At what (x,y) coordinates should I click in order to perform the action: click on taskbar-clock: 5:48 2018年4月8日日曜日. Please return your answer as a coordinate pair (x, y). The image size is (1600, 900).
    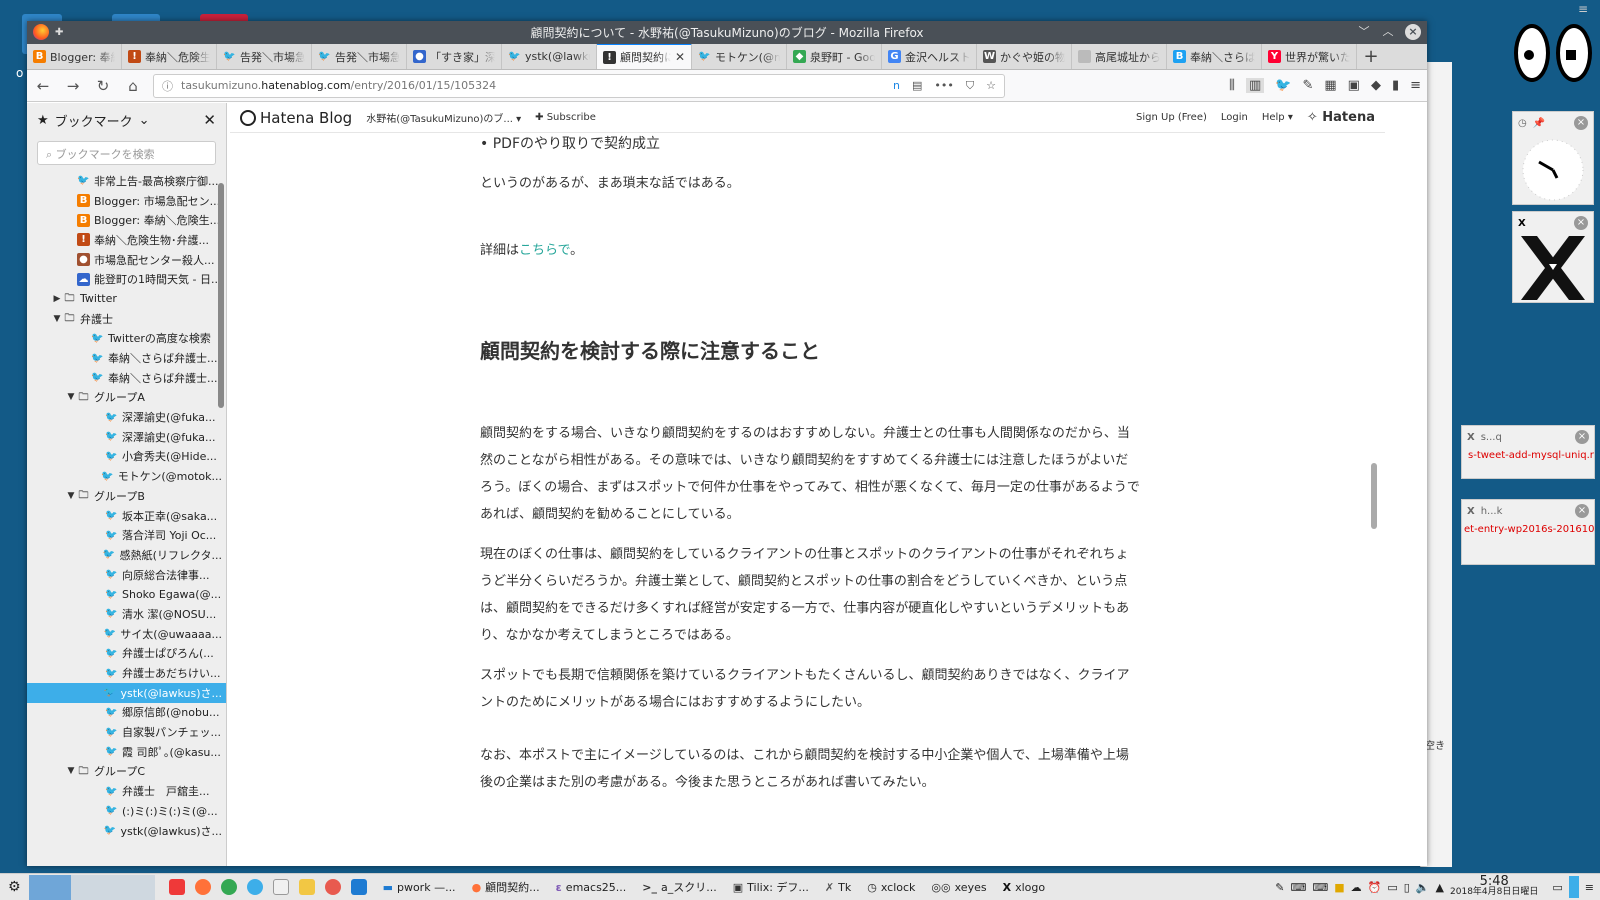
    Looking at the image, I should click on (1494, 886).